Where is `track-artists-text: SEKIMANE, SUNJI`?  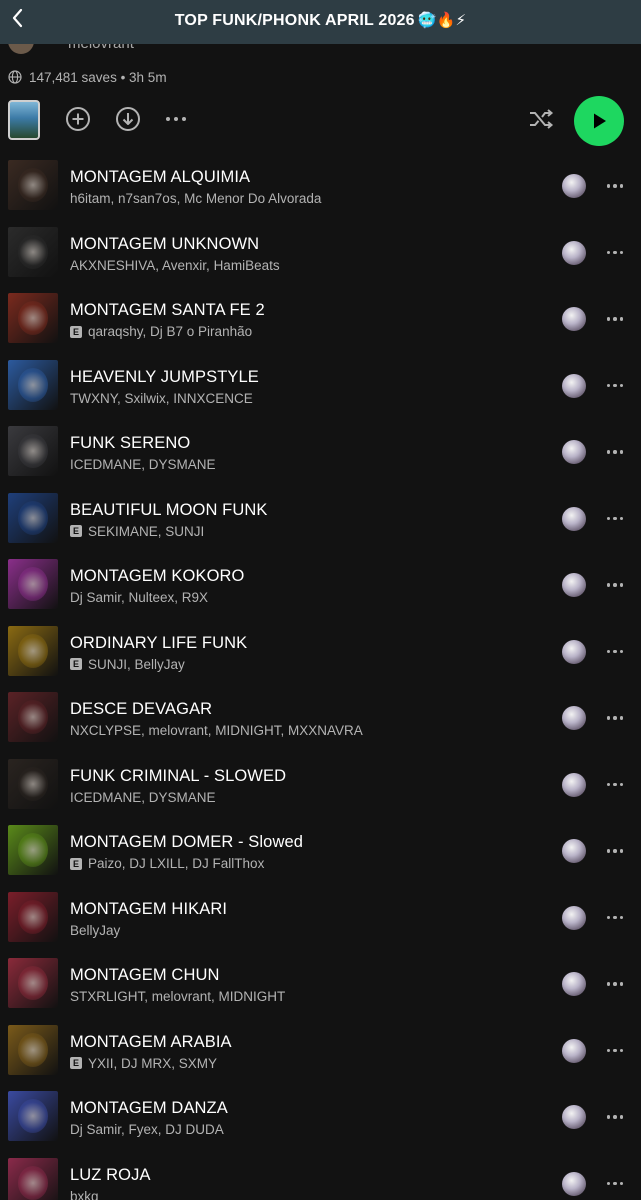 track-artists-text: SEKIMANE, SUNJI is located at coordinates (146, 531).